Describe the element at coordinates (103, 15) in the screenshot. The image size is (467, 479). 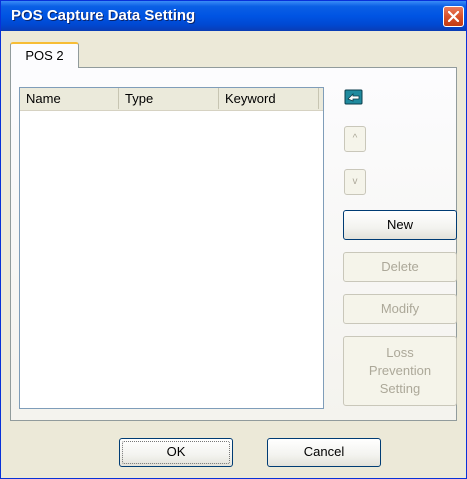
I see `window-title: POS Capture Data Setting` at that location.